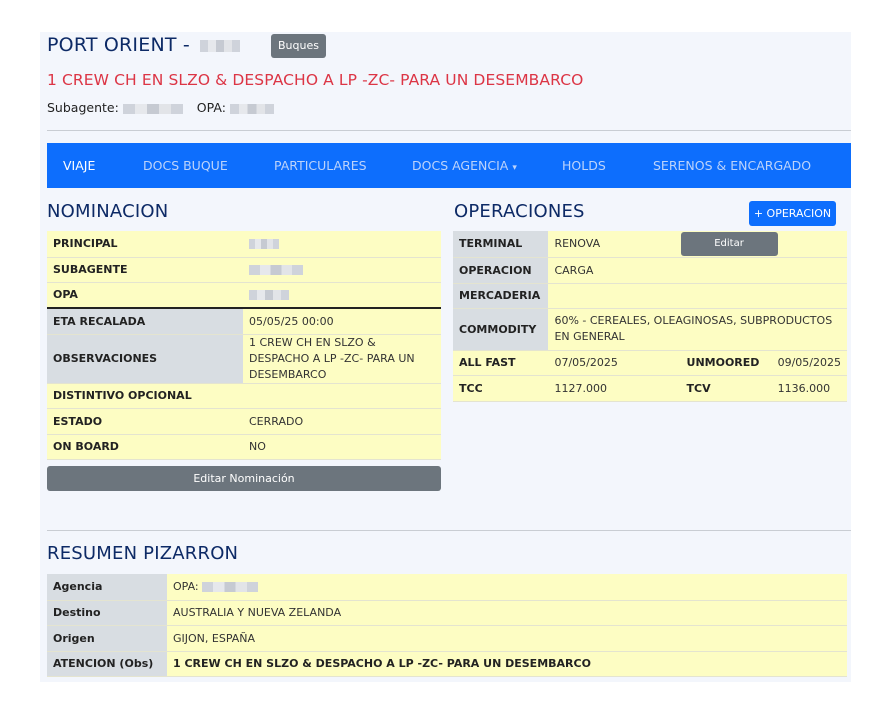 The height and width of the screenshot is (716, 892). Describe the element at coordinates (185, 165) in the screenshot. I see `tab-docs-buque: DOCS BUQUE` at that location.